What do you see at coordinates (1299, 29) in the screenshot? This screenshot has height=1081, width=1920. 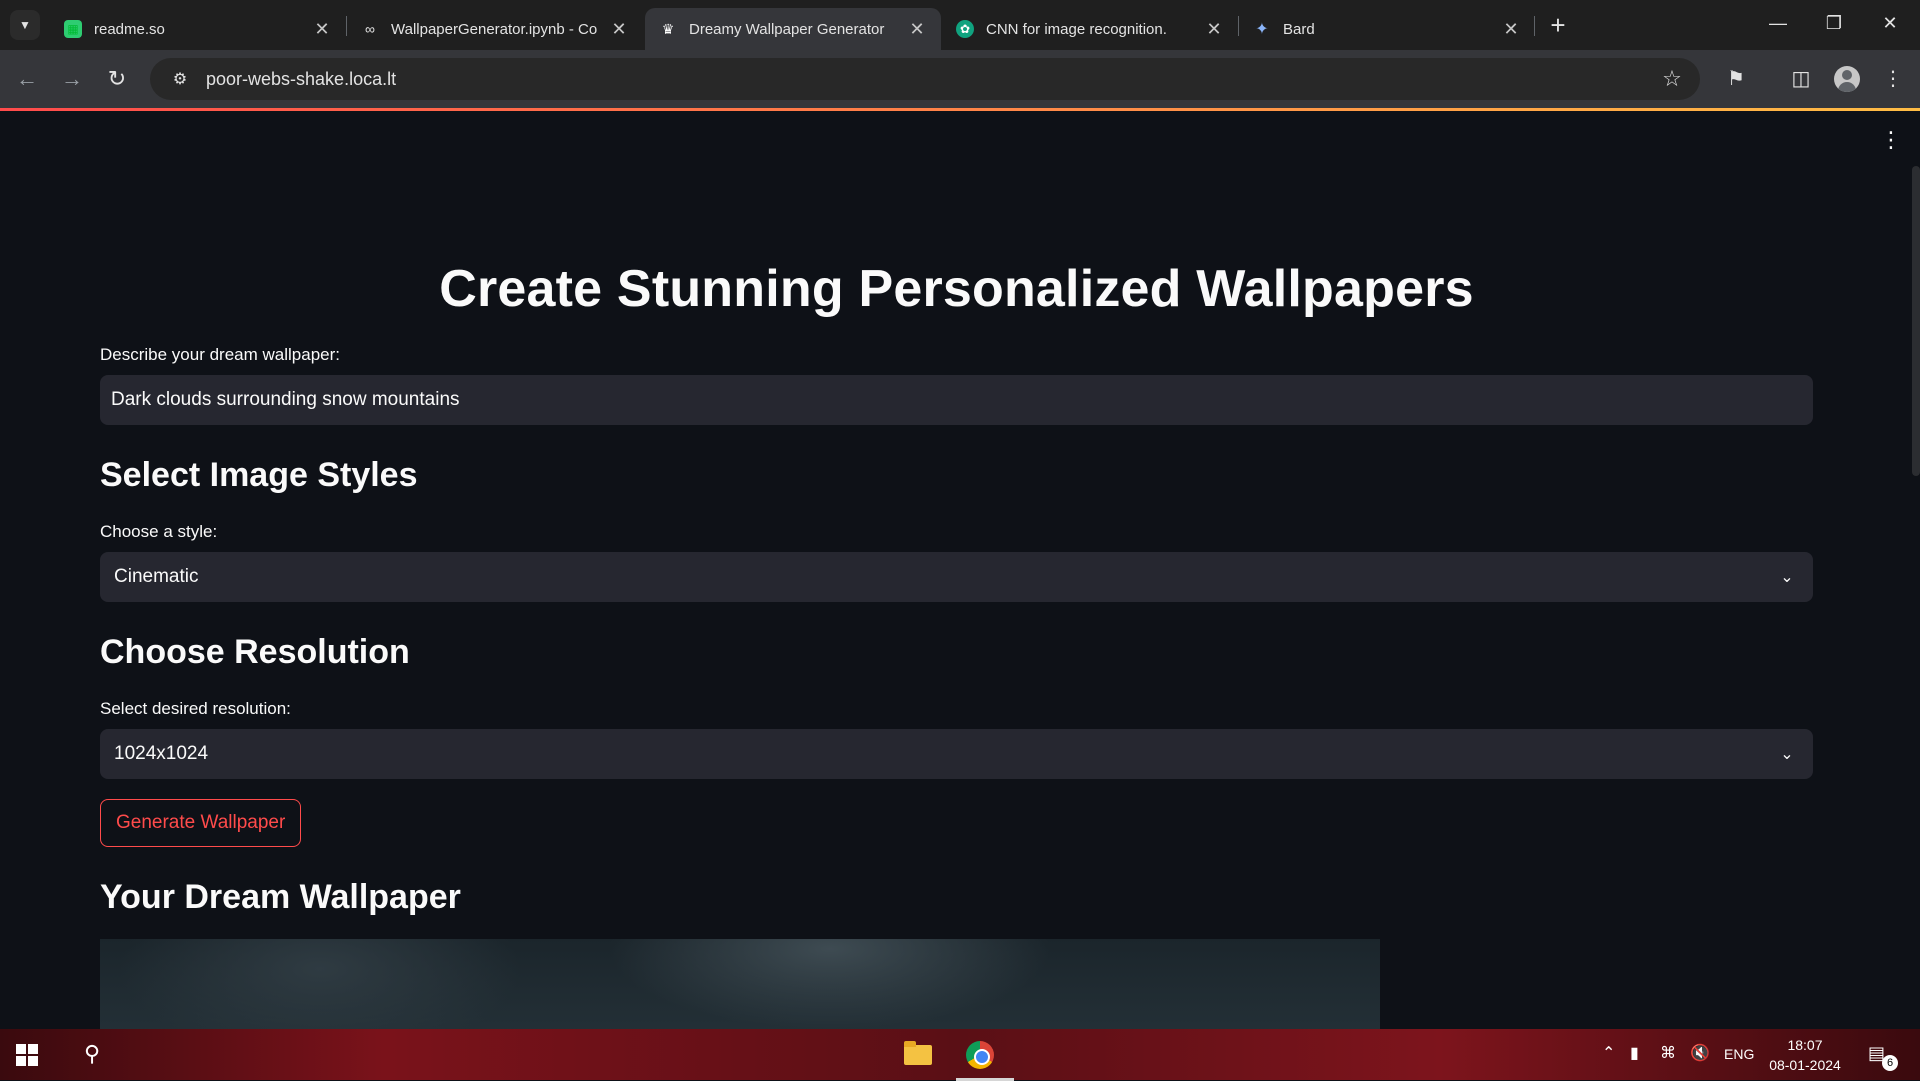 I see `tab-title: Bard` at bounding box center [1299, 29].